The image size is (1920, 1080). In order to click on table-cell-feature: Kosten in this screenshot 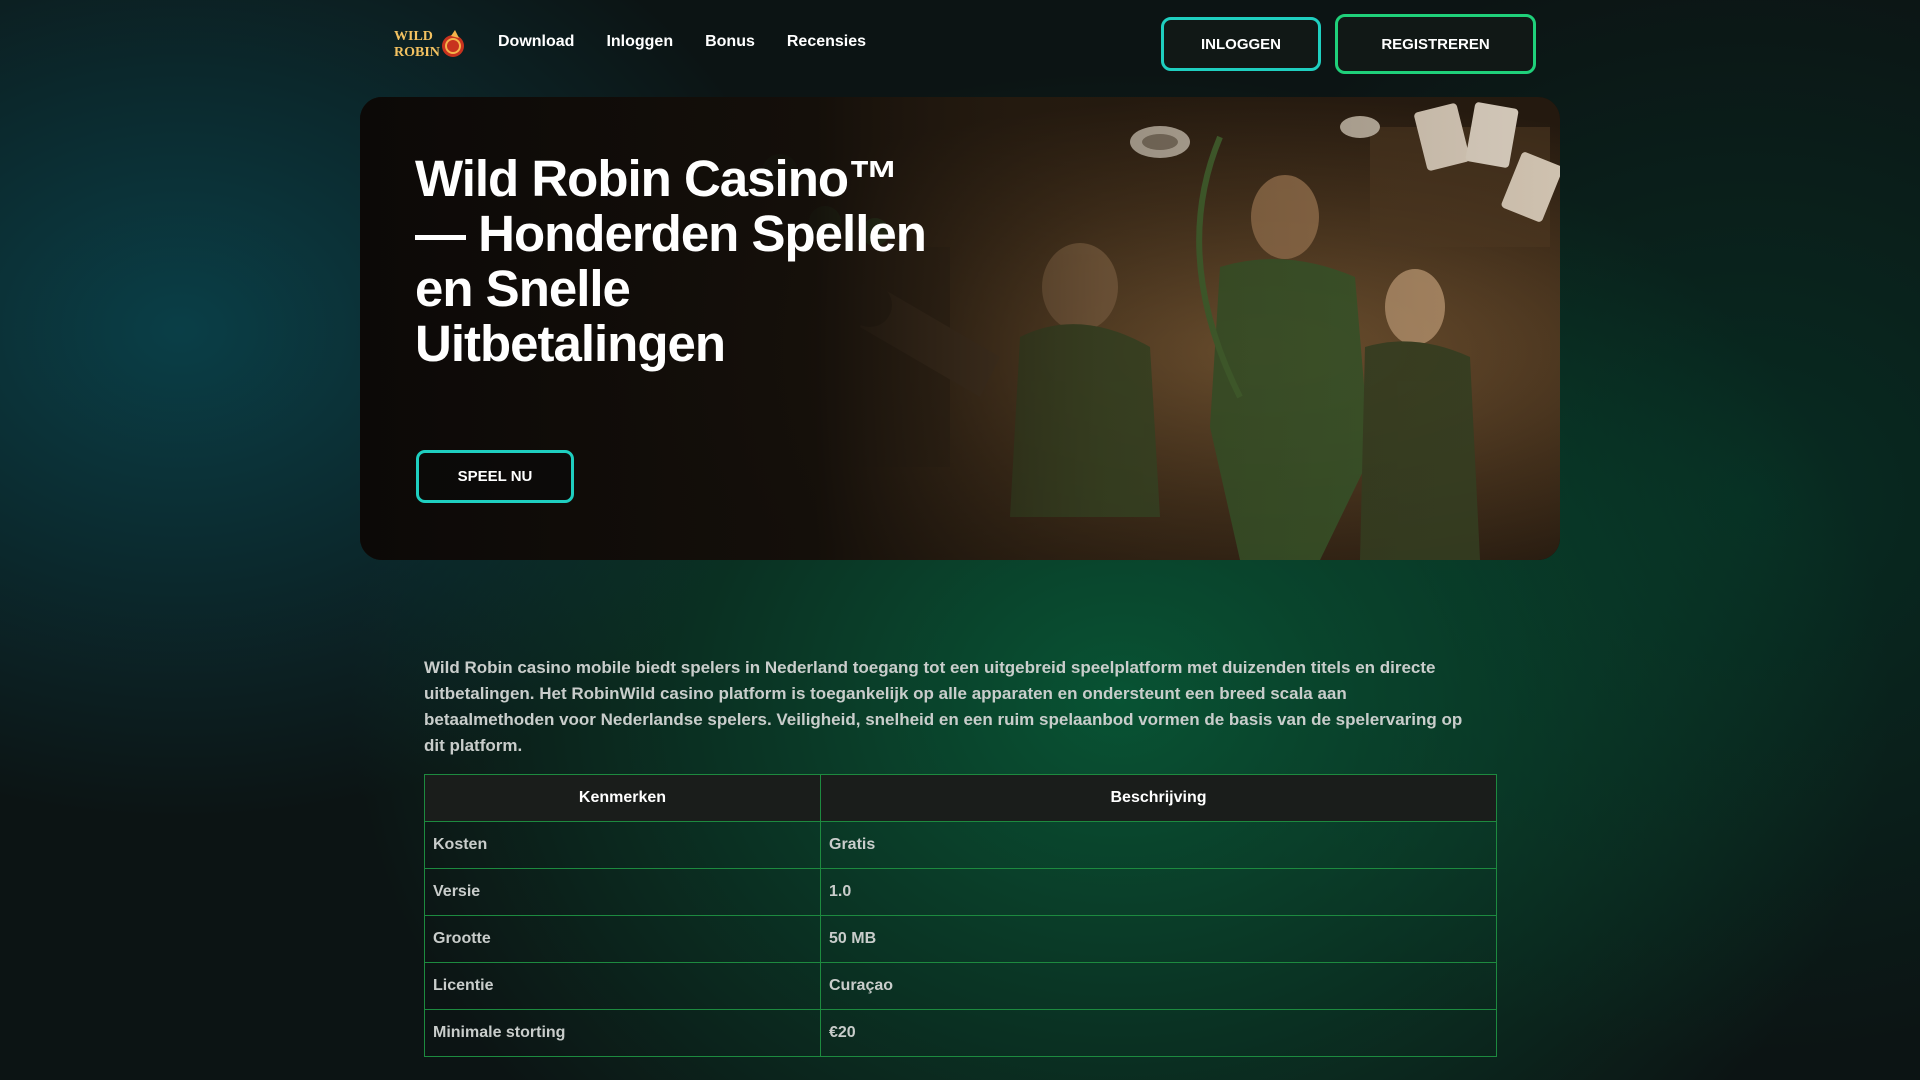, I will do `click(622, 845)`.